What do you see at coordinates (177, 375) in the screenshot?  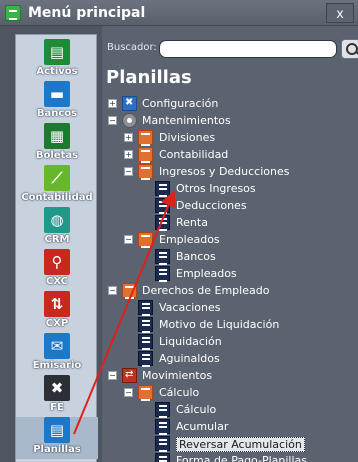 I see `tree-item: Movimientos` at bounding box center [177, 375].